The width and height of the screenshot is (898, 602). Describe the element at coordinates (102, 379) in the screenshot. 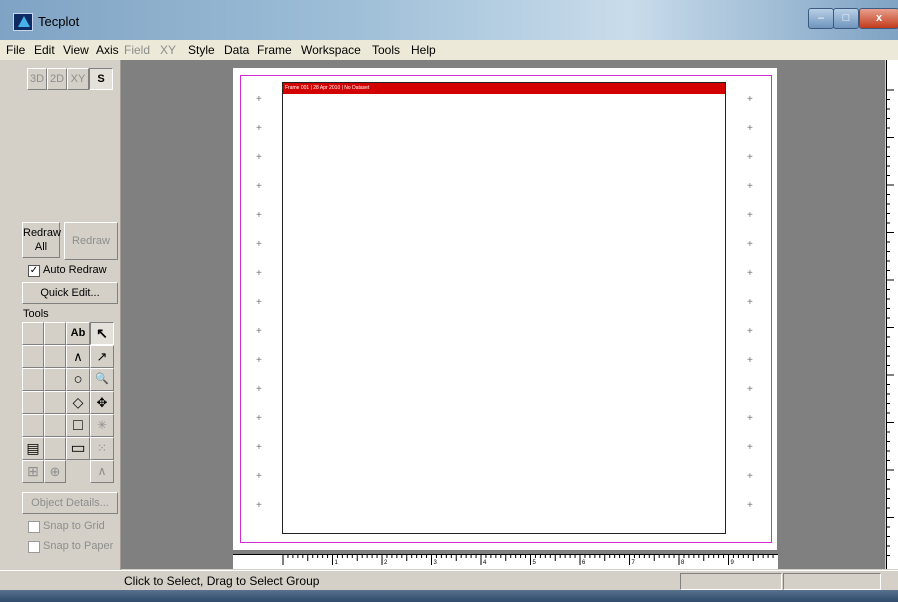

I see `zoom-icon: 🔍` at that location.